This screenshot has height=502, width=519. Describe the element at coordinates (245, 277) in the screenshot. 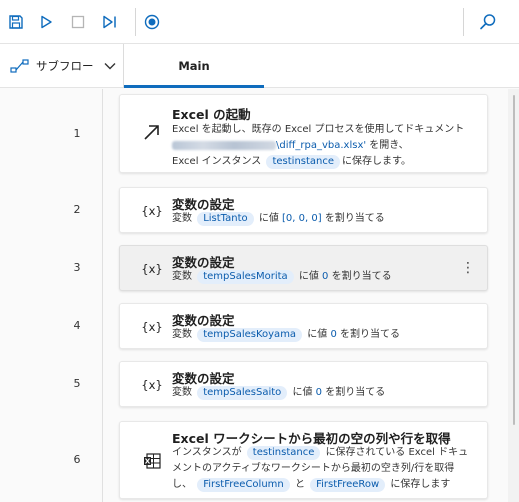

I see `variable-chip: tempSalesMorita` at that location.